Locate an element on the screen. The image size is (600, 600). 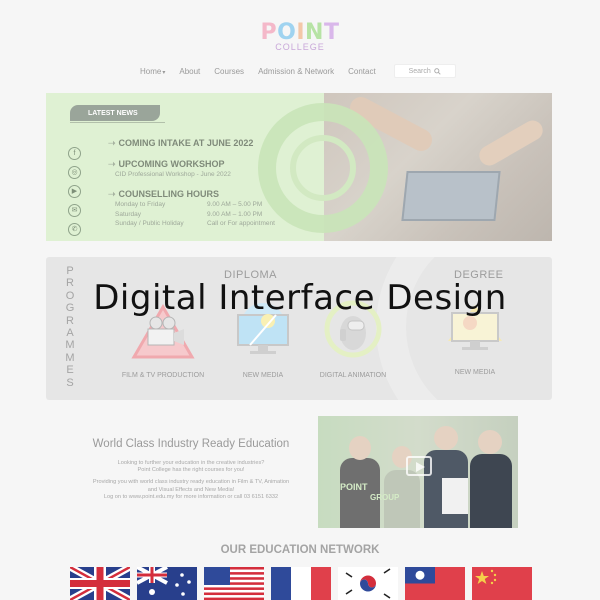
south-korea-flag-icon is located at coordinates (368, 583).